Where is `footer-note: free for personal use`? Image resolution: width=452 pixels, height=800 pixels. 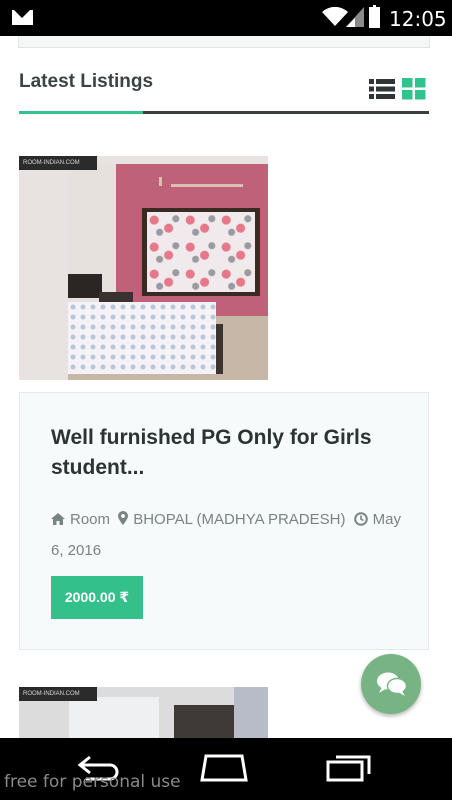
footer-note: free for personal use is located at coordinates (92, 782).